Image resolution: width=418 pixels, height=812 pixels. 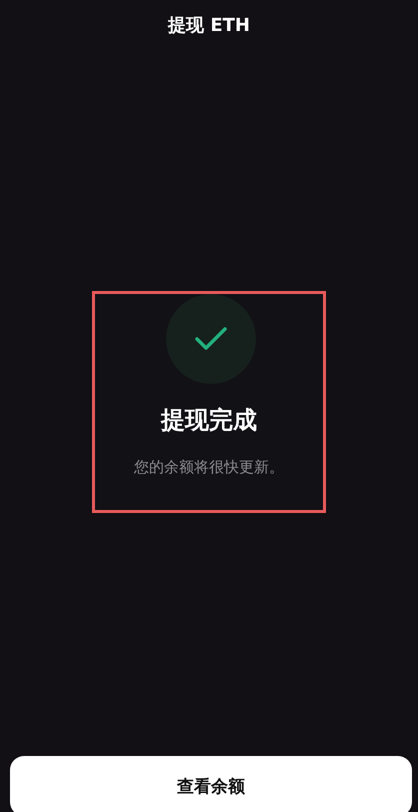 I want to click on result-title: 提现完成, so click(x=209, y=420).